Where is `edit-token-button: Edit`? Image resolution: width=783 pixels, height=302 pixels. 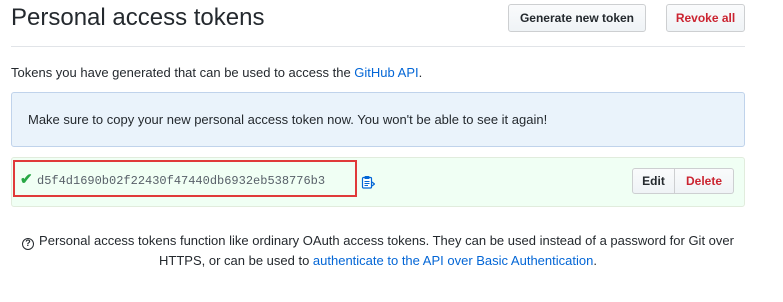 edit-token-button: Edit is located at coordinates (653, 181).